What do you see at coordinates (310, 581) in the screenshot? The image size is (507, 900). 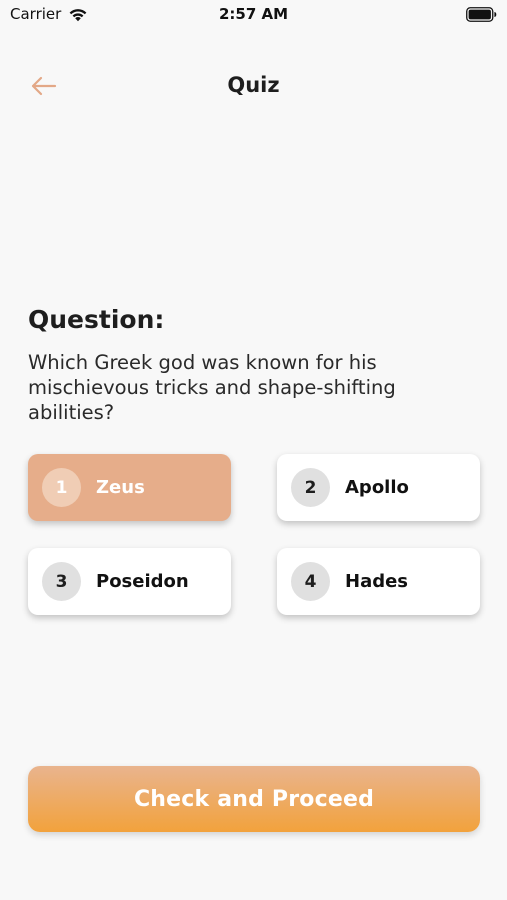 I see `option-number-badge: 4` at bounding box center [310, 581].